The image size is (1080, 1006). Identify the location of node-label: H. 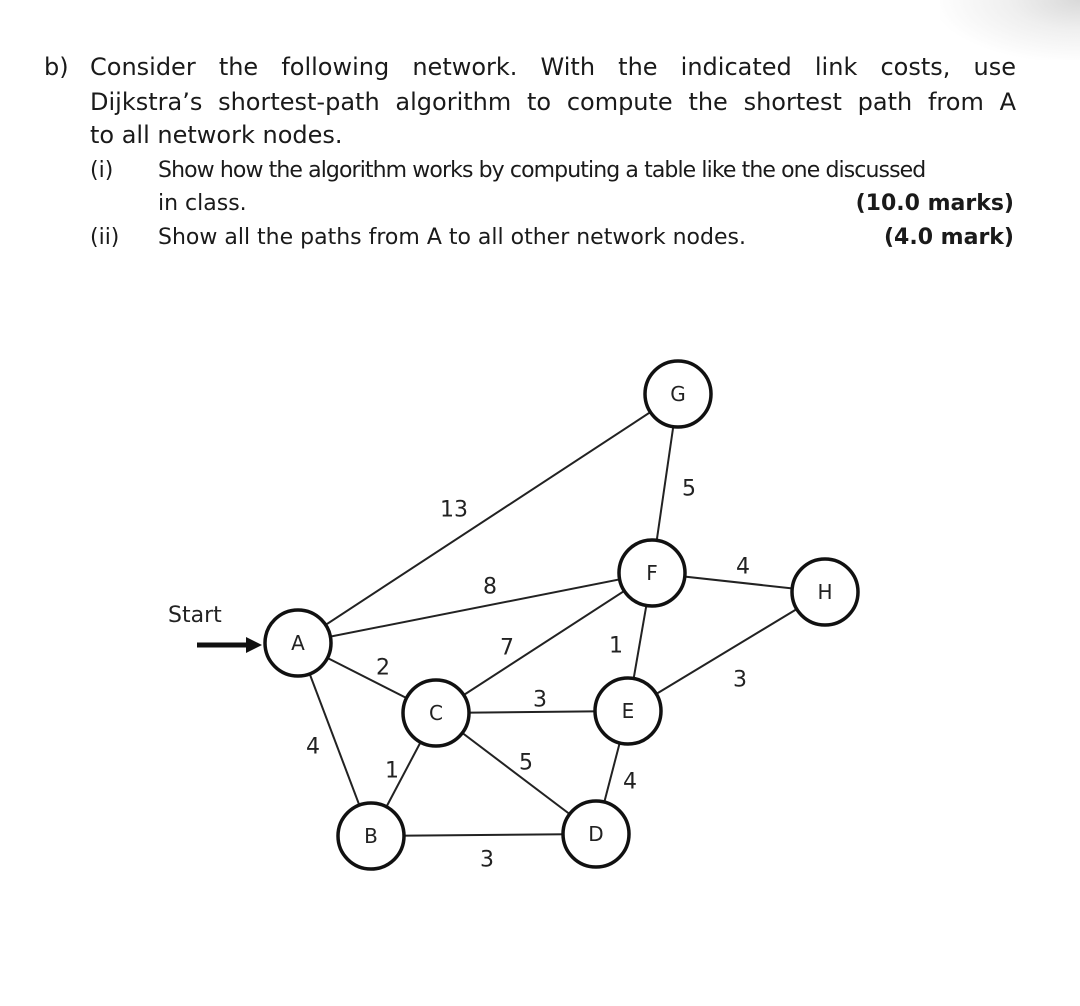
(824, 592).